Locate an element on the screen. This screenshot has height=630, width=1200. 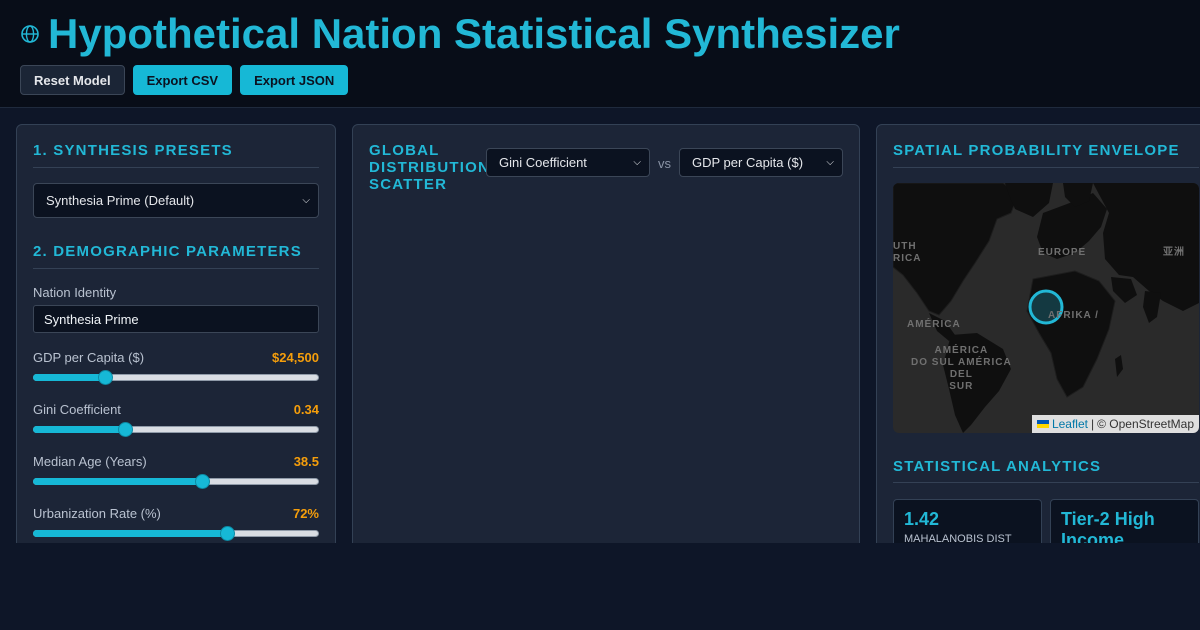
median-age-slider is located at coordinates (176, 481).